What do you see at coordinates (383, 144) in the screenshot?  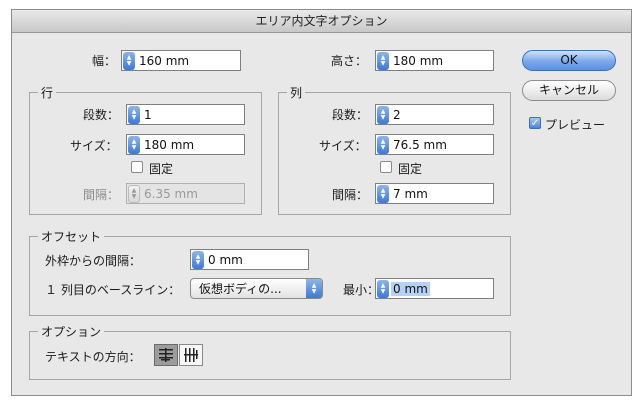 I see `columns-size-stepper: ▲ ▼` at bounding box center [383, 144].